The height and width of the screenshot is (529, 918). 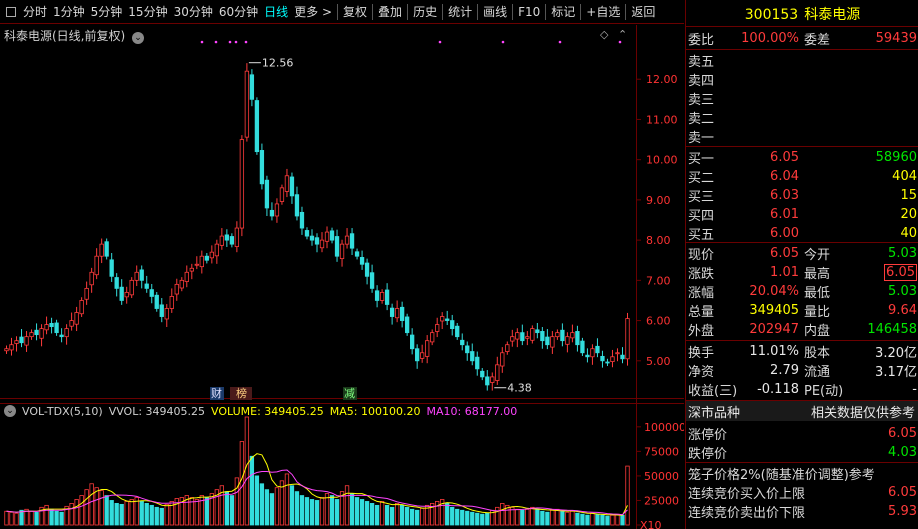 I want to click on tab-reference: 相关数据仅供参考, so click(x=863, y=411).